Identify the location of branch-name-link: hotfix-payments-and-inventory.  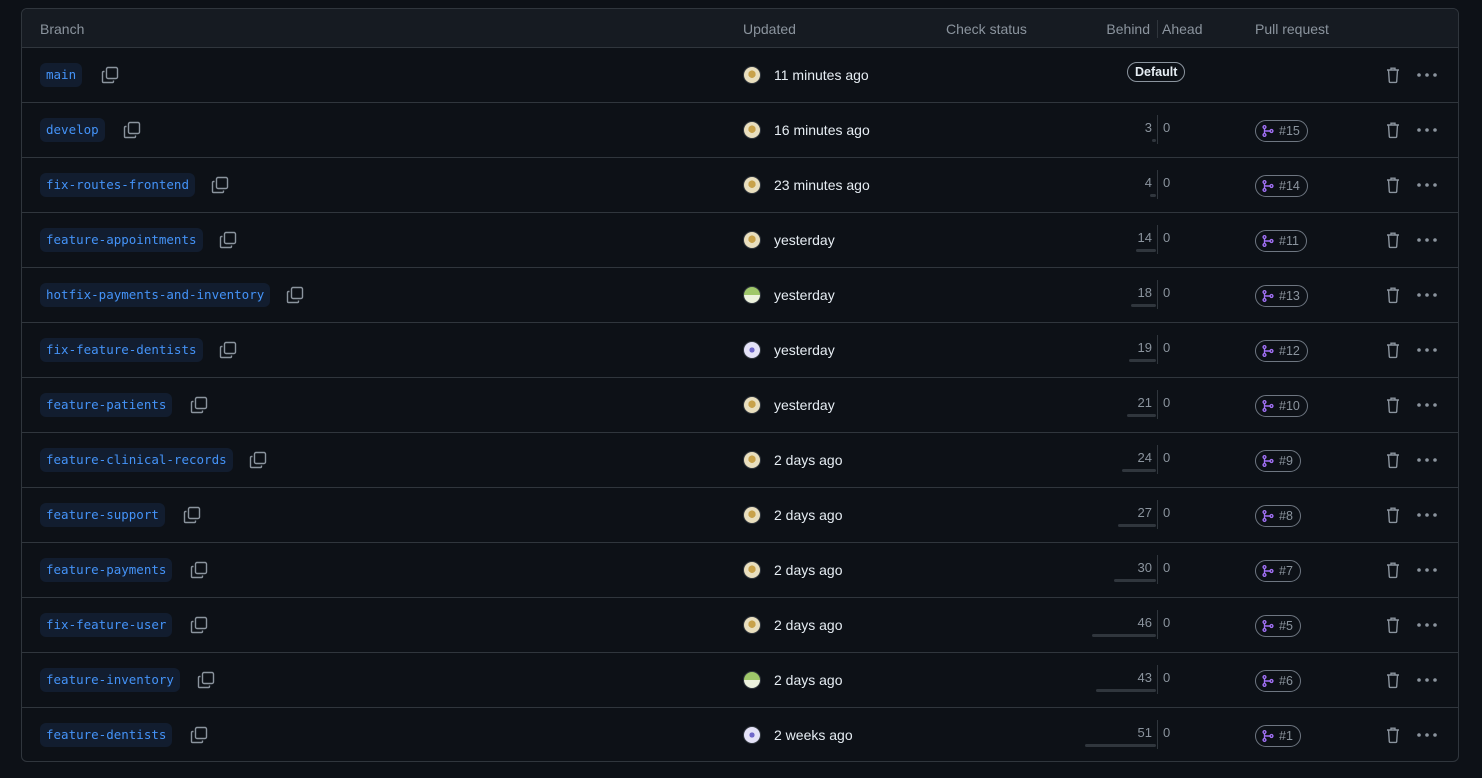
(155, 295).